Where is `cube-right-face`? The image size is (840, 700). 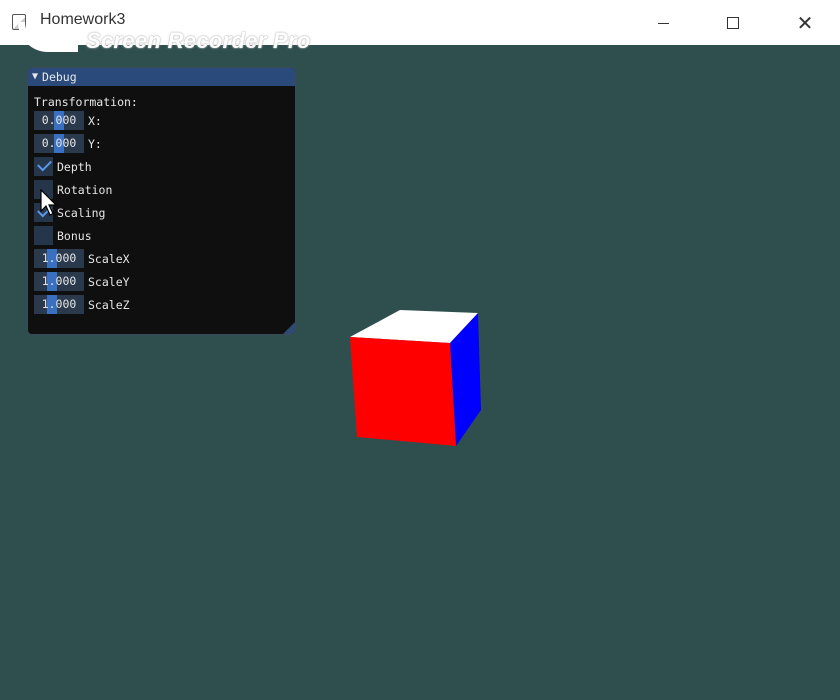
cube-right-face is located at coordinates (465, 379).